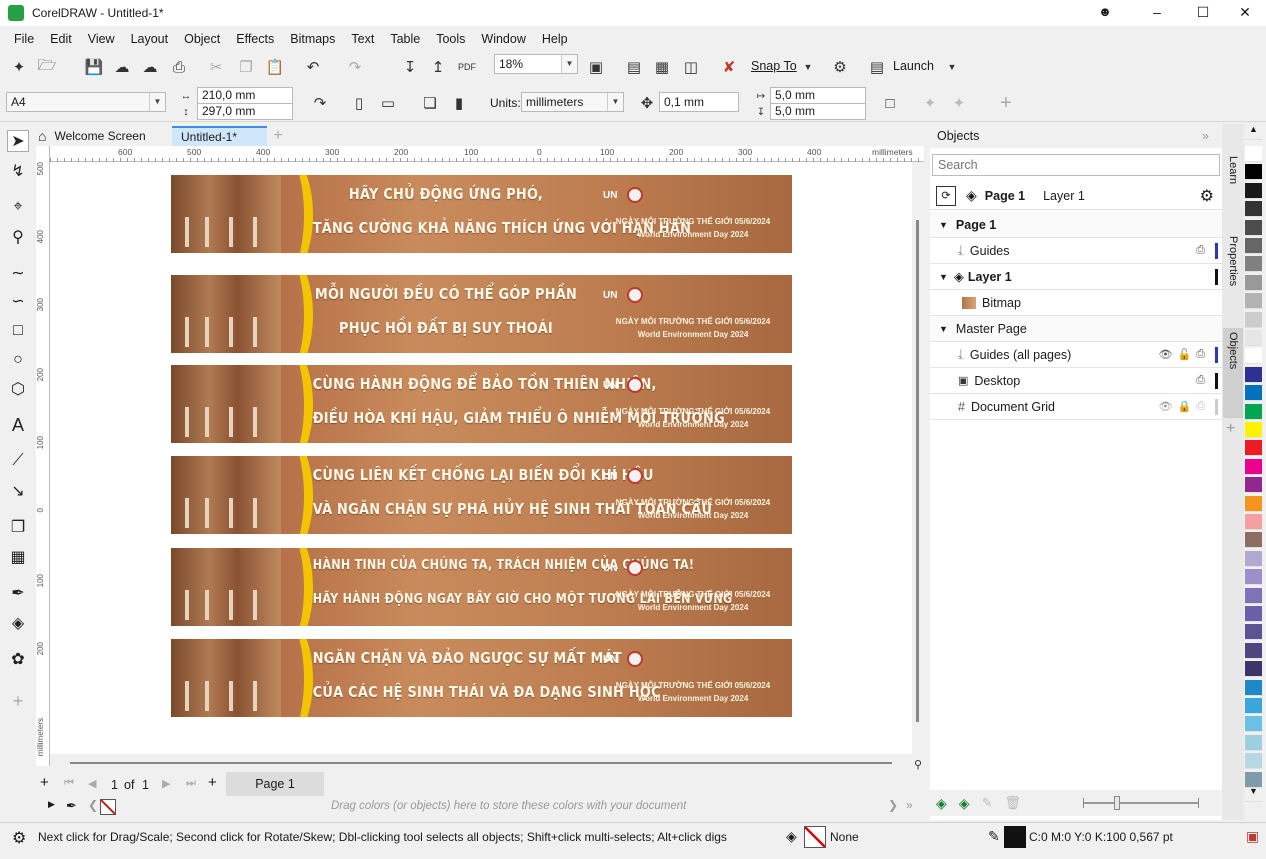 This screenshot has width=1266, height=859. Describe the element at coordinates (1157, 13) in the screenshot. I see `minimize-button: –` at that location.